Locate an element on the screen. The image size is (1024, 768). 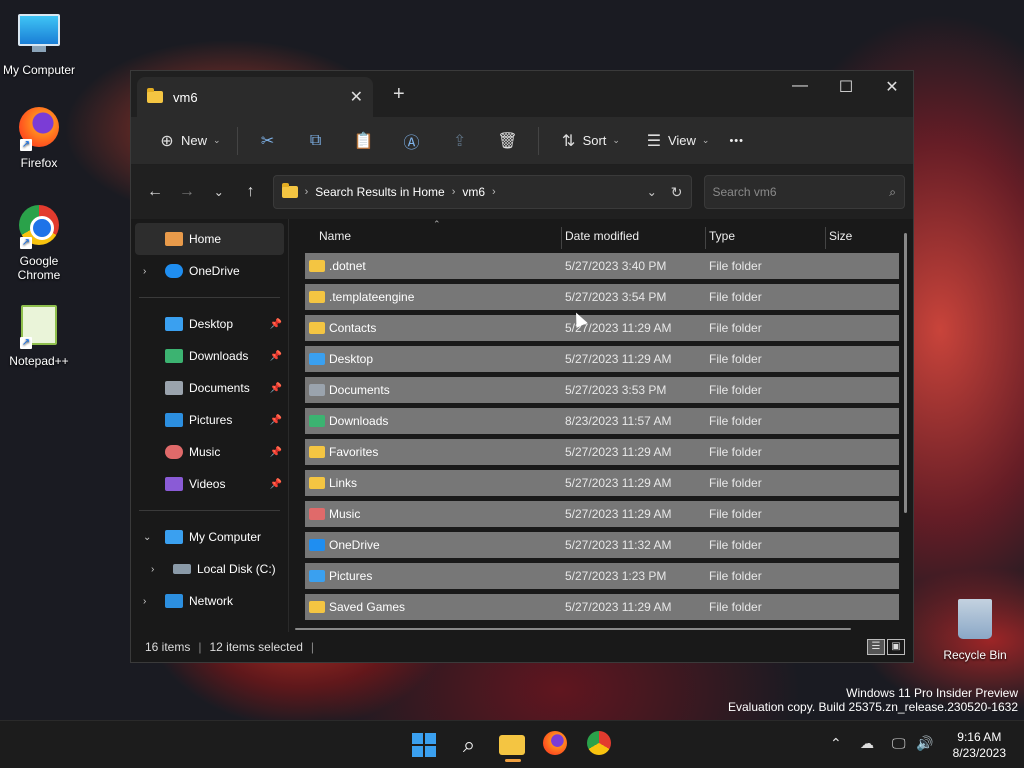
taskbar-file-explorer is located at coordinates (513, 745).